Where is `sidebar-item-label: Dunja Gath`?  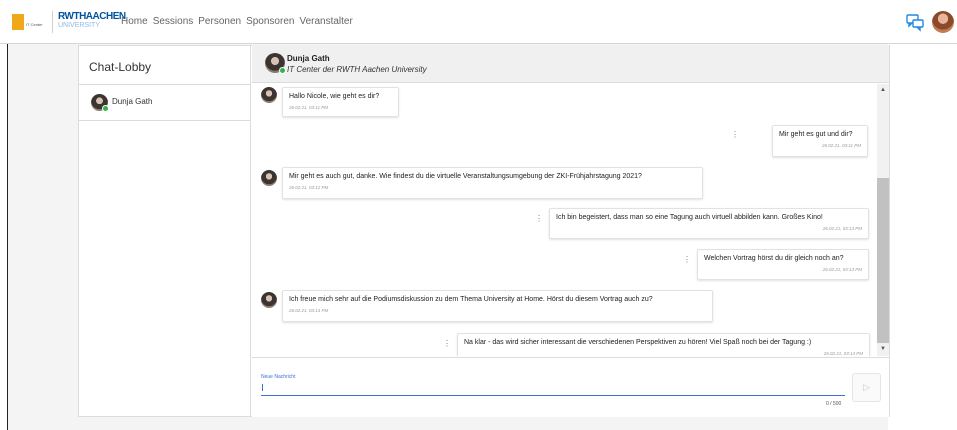
sidebar-item-label: Dunja Gath is located at coordinates (132, 101).